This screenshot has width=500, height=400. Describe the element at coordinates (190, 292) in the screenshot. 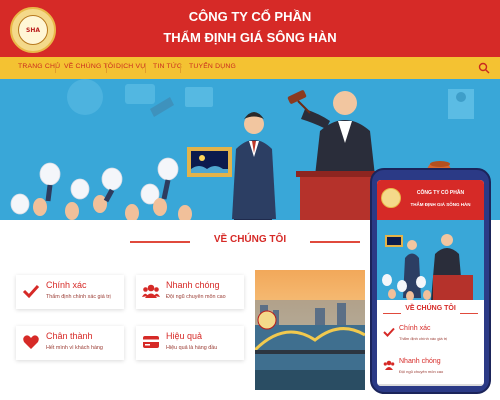

I see `feature-card-fast: Nhanh chóng Đội ngũ chuyên môn cao` at that location.